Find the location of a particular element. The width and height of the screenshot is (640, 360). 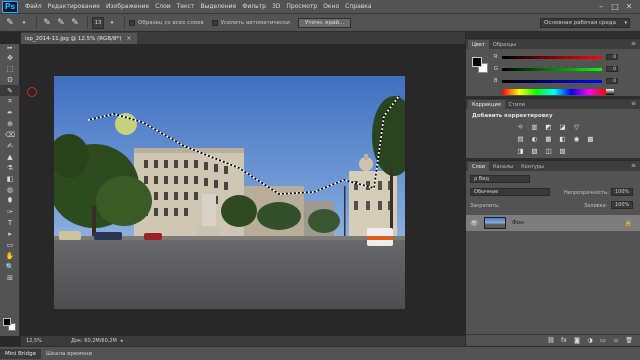

menu-image: Изображение is located at coordinates (127, 6).